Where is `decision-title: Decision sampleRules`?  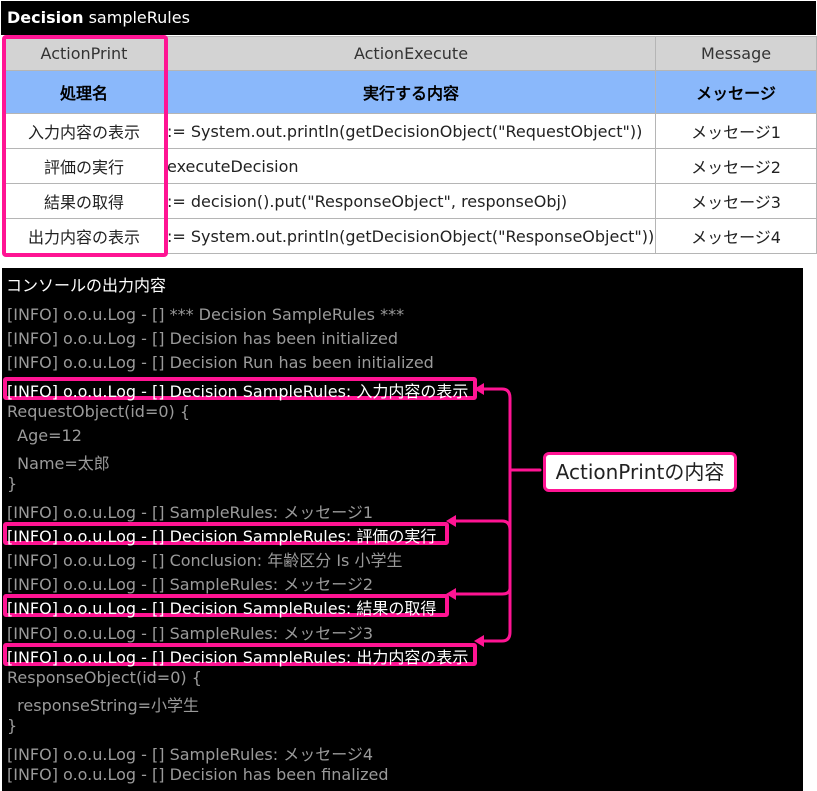
decision-title: Decision sampleRules is located at coordinates (408, 18).